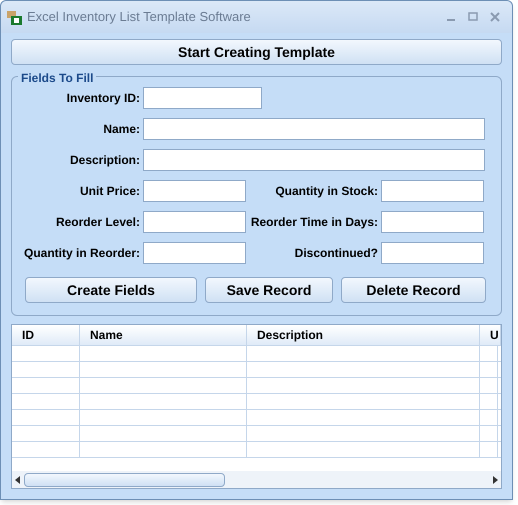 The image size is (518, 505). What do you see at coordinates (124, 479) in the screenshot?
I see `scrollbar-thumb` at bounding box center [124, 479].